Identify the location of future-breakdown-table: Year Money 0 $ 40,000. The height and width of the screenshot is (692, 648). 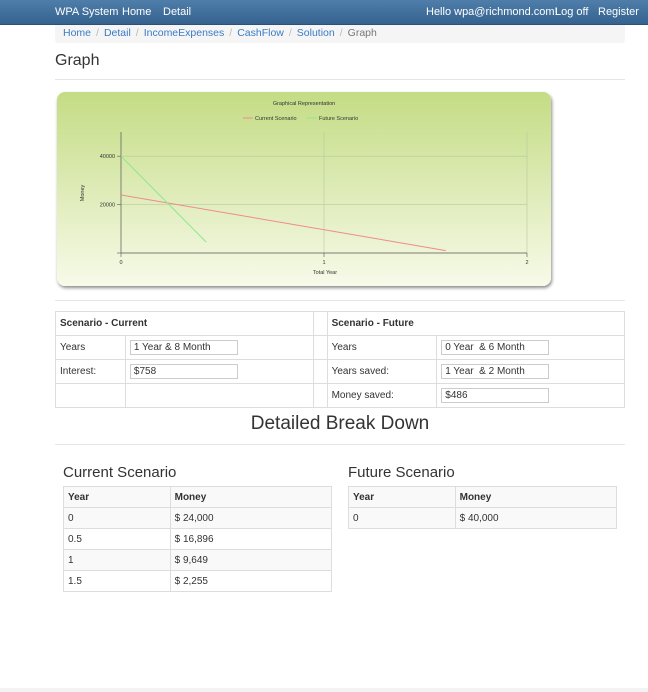
(483, 507).